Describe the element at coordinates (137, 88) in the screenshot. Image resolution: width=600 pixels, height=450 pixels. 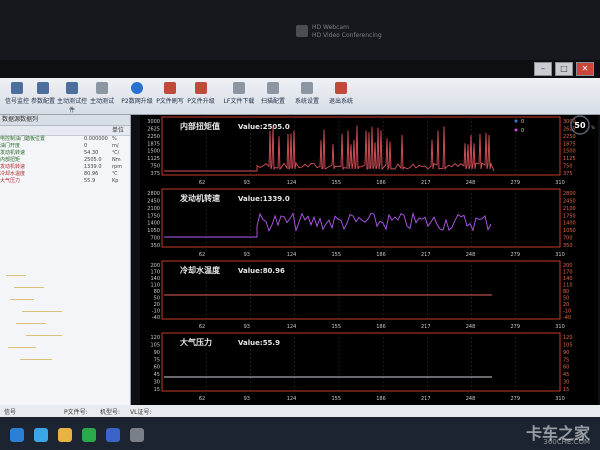
I see `upgrade-icon` at that location.